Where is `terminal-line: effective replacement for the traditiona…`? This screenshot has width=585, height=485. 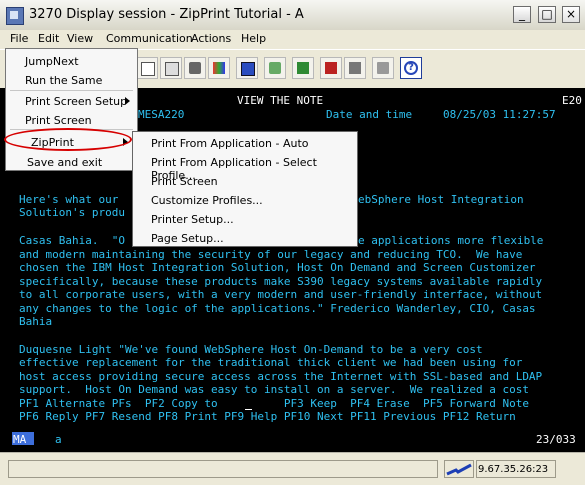 terminal-line: effective replacement for the traditiona… is located at coordinates (271, 362).